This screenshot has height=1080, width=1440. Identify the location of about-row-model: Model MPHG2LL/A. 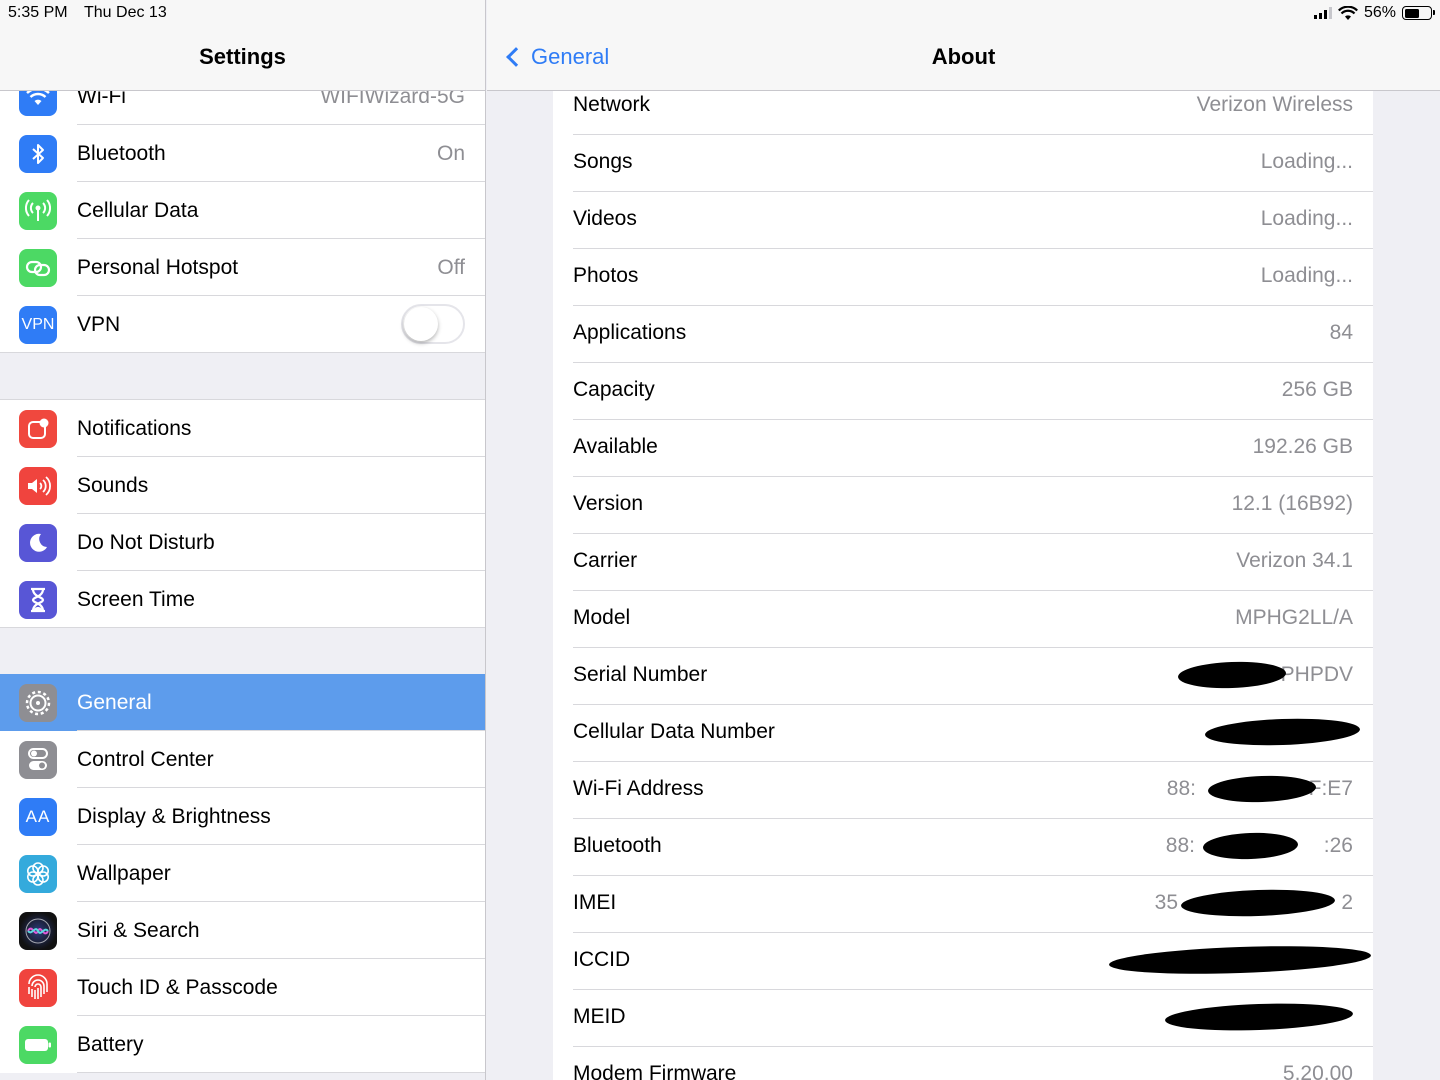
(963, 619).